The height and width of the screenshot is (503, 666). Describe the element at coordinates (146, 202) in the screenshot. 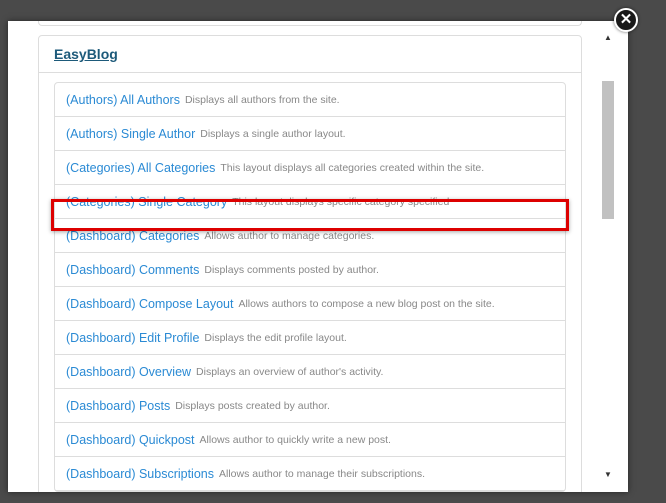

I see `item-title: (Categories) Single Category` at that location.